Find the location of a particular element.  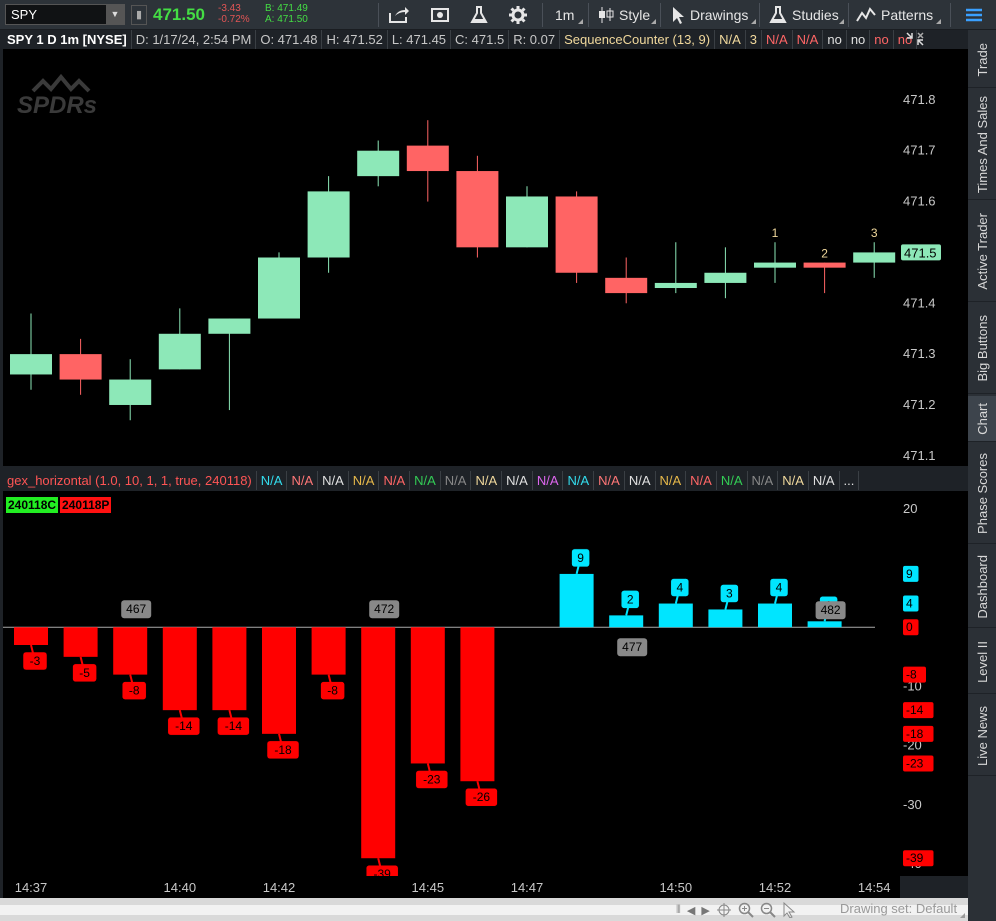

flask-icon is located at coordinates (481, 15).